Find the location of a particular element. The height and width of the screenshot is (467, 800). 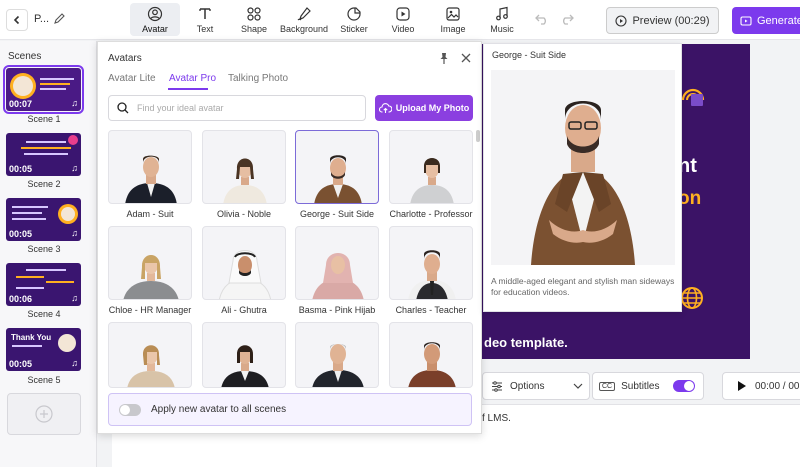

tool-sticker: Sticker is located at coordinates (354, 19).